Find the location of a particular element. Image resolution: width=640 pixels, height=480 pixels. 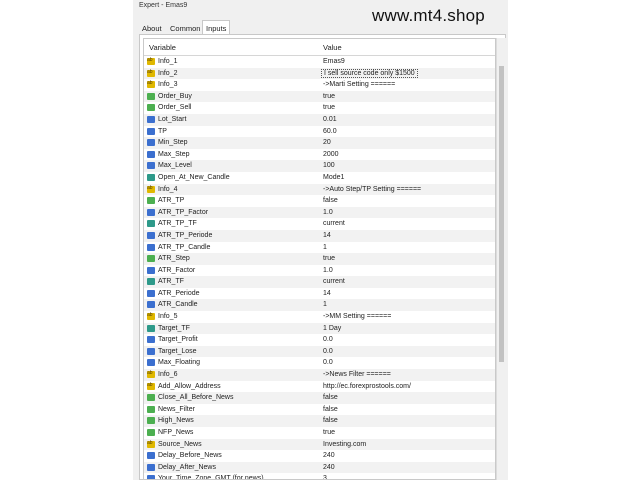

tab-inputs: Inputs is located at coordinates (216, 27).